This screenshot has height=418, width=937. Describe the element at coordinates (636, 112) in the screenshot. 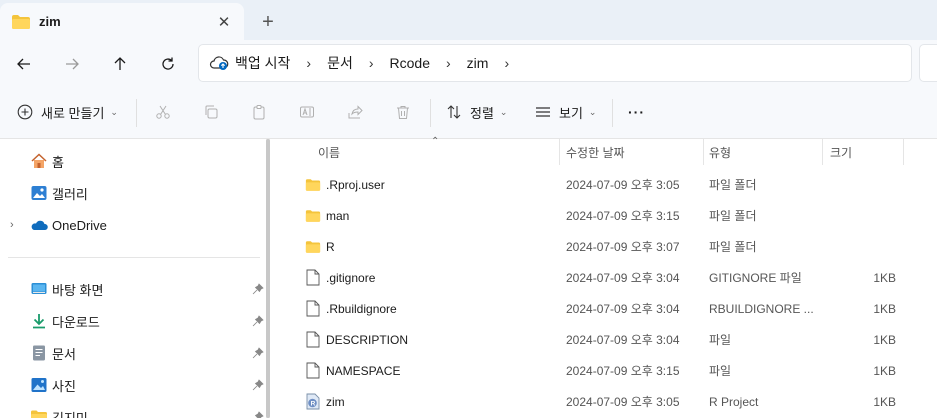

I see `more-options-button: ···` at that location.